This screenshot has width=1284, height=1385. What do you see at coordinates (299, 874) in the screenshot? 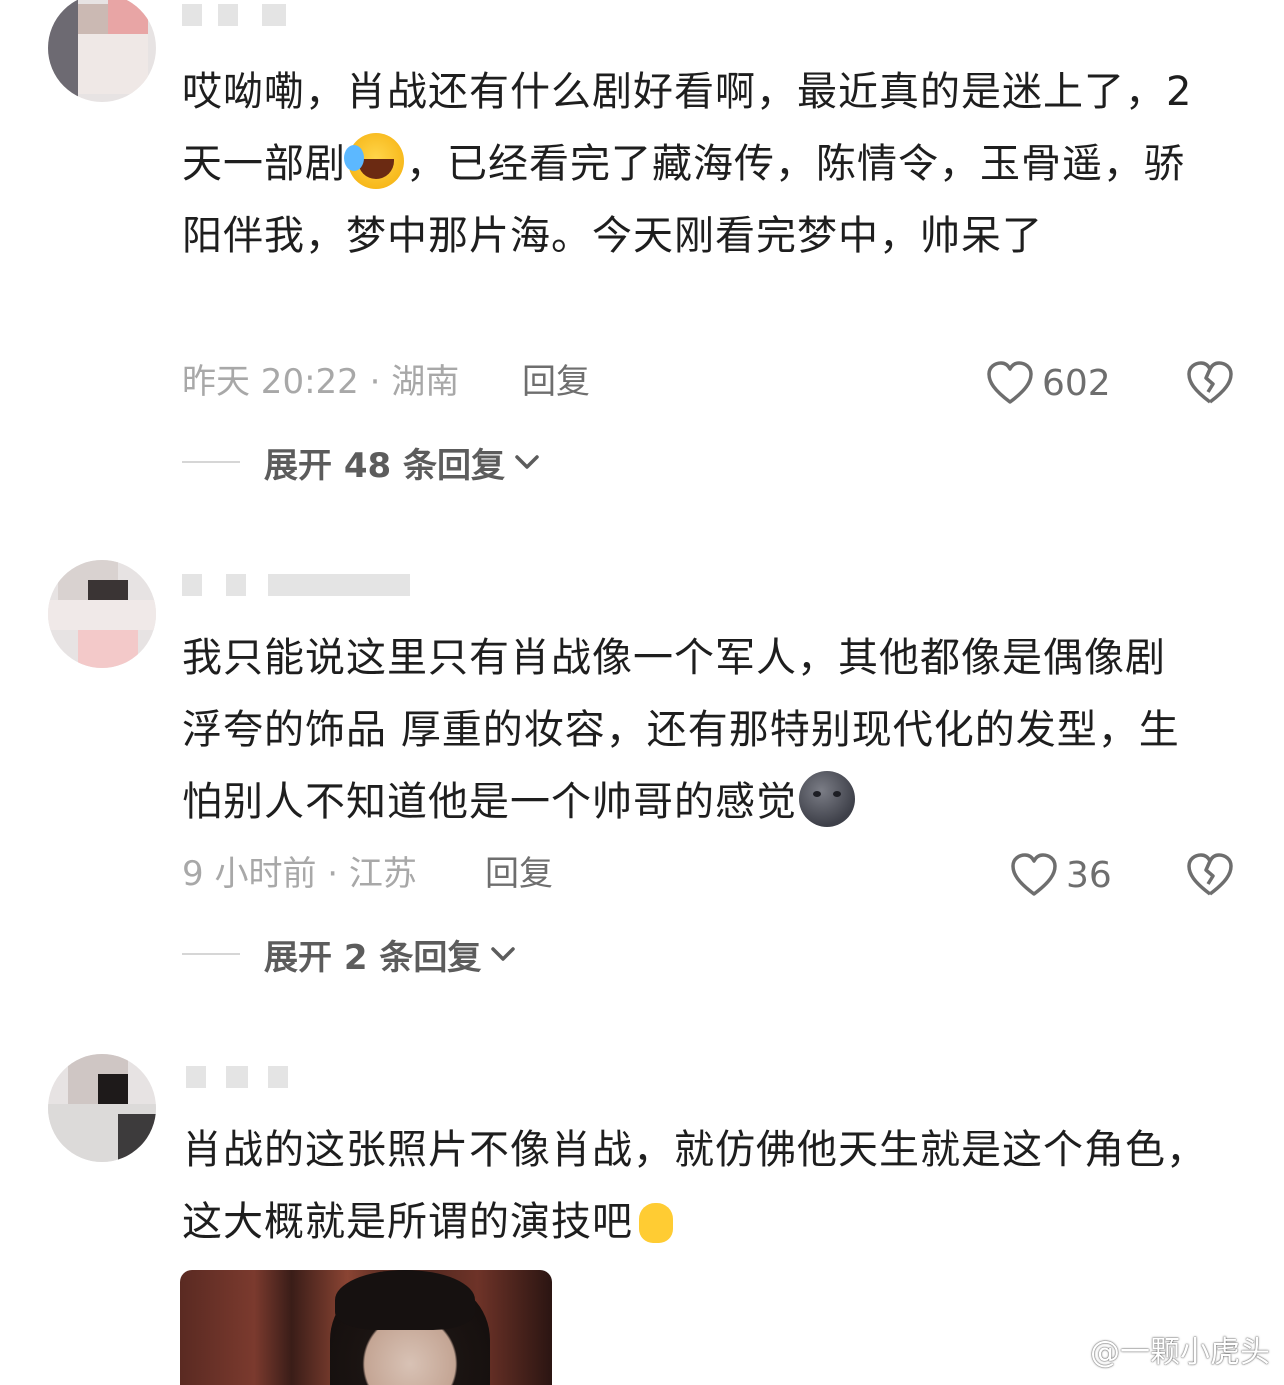
I see `comment-timestamp-location: 9 小时前 · 江苏` at bounding box center [299, 874].